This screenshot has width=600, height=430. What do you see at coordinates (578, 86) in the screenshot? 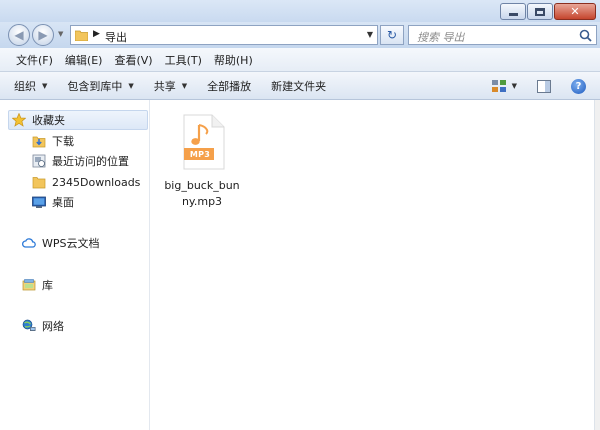
I see `help-icon: ?` at bounding box center [578, 86].